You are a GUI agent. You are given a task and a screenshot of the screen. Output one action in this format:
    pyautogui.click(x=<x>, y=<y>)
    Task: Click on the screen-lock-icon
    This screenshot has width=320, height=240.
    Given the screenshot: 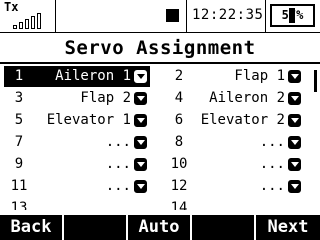 What is the action you would take?
    pyautogui.click(x=172, y=15)
    